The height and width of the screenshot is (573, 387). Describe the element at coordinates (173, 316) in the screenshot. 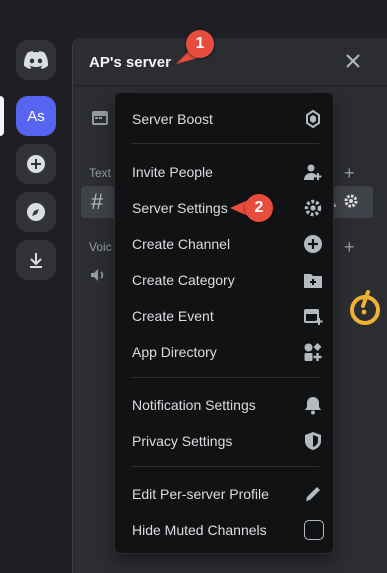

I see `menu-item-label: Create Event` at that location.